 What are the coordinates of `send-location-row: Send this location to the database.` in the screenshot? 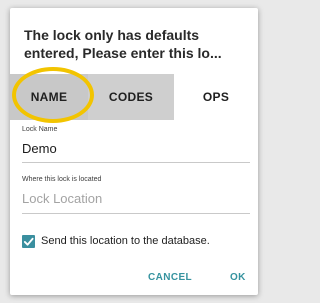 It's located at (140, 241).